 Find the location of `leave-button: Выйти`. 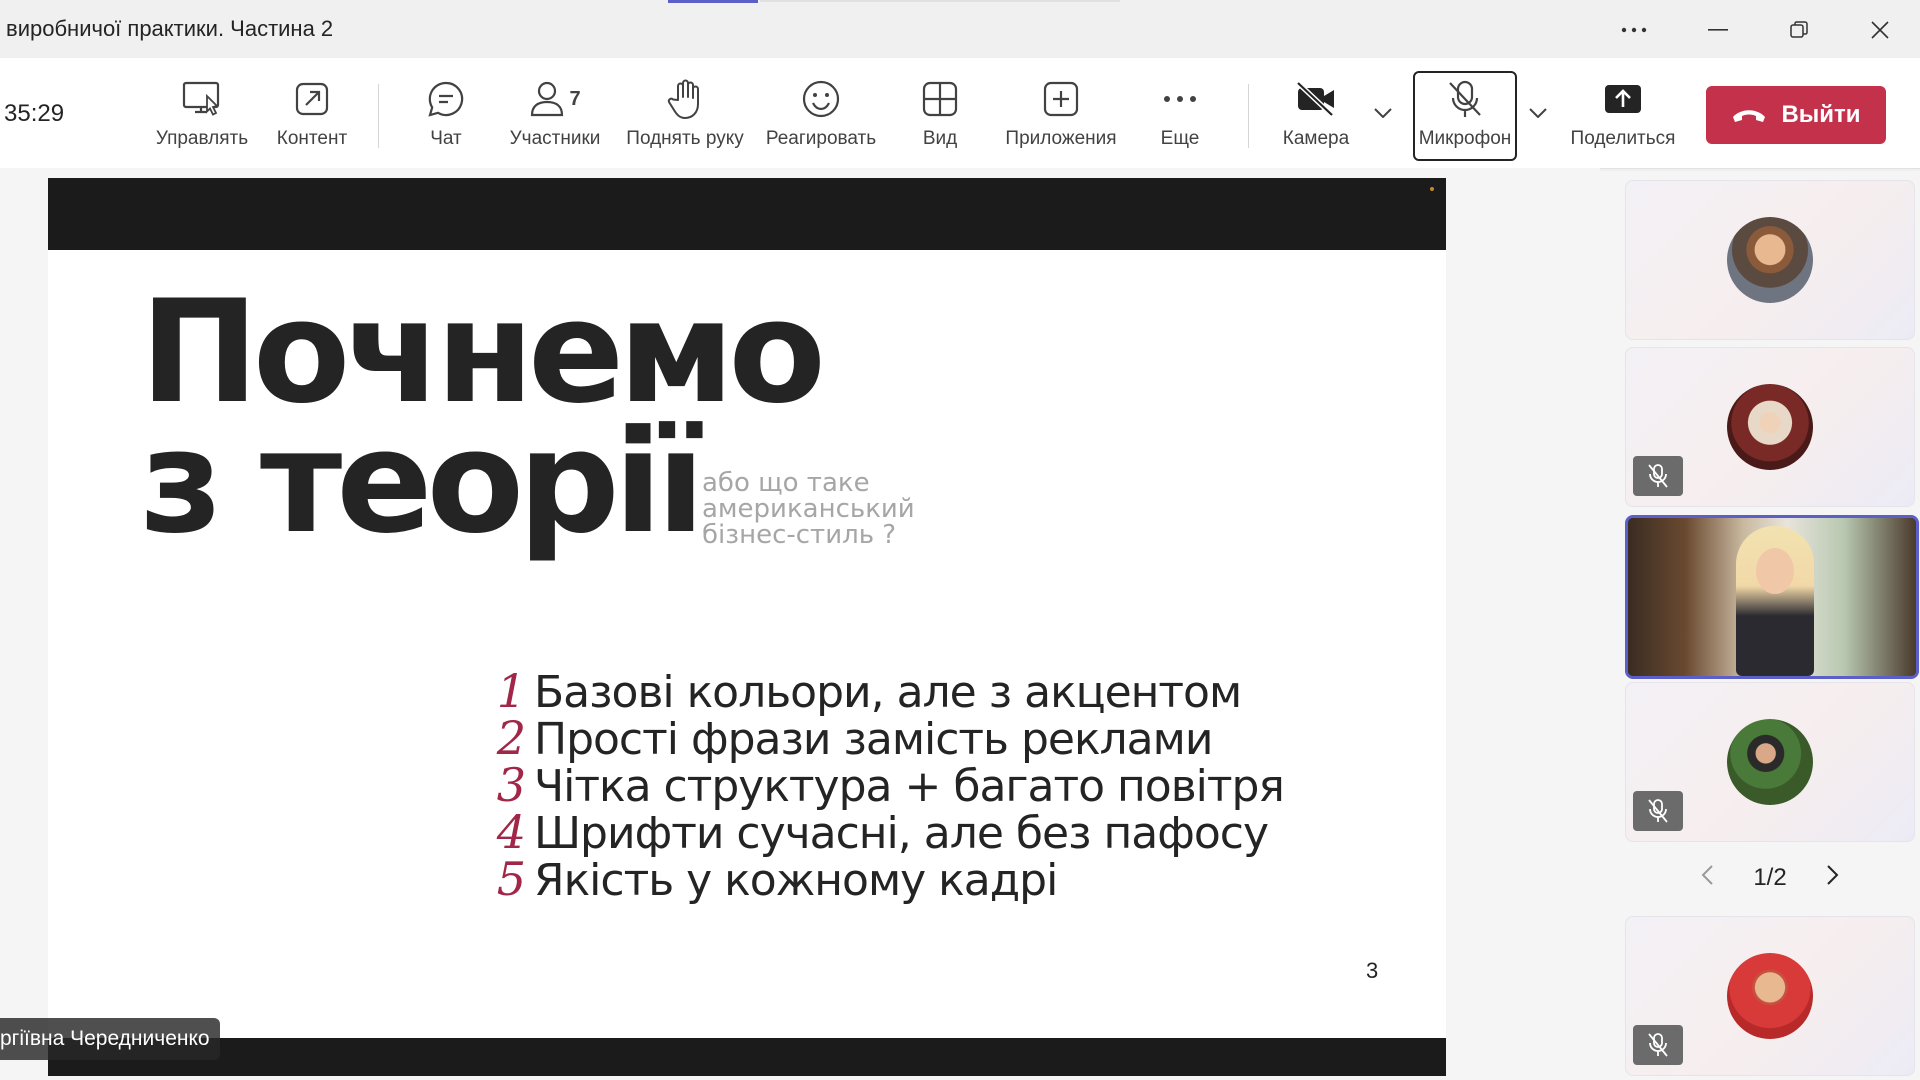

leave-button: Выйти is located at coordinates (1796, 115).